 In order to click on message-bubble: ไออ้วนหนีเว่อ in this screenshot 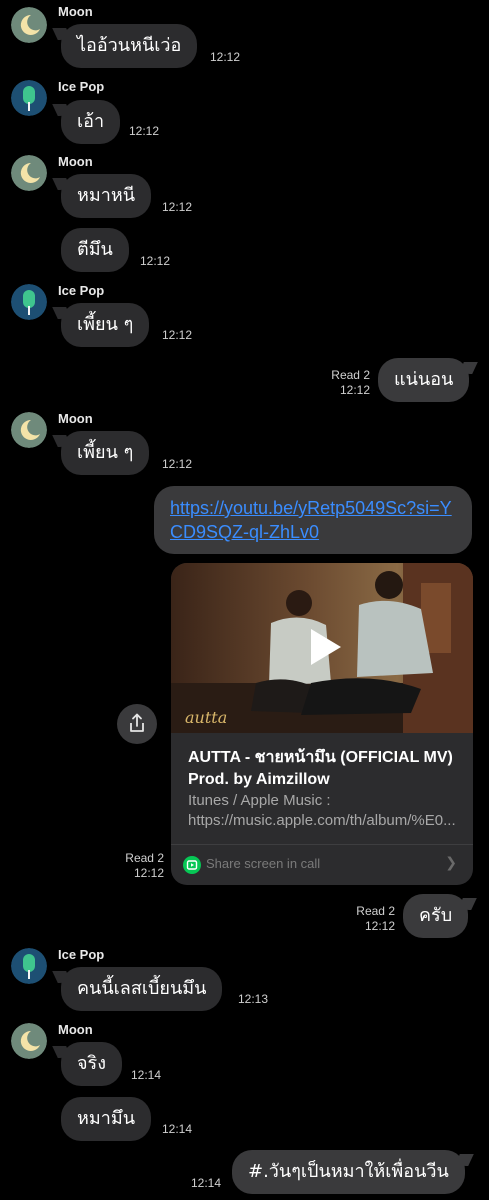, I will do `click(129, 46)`.